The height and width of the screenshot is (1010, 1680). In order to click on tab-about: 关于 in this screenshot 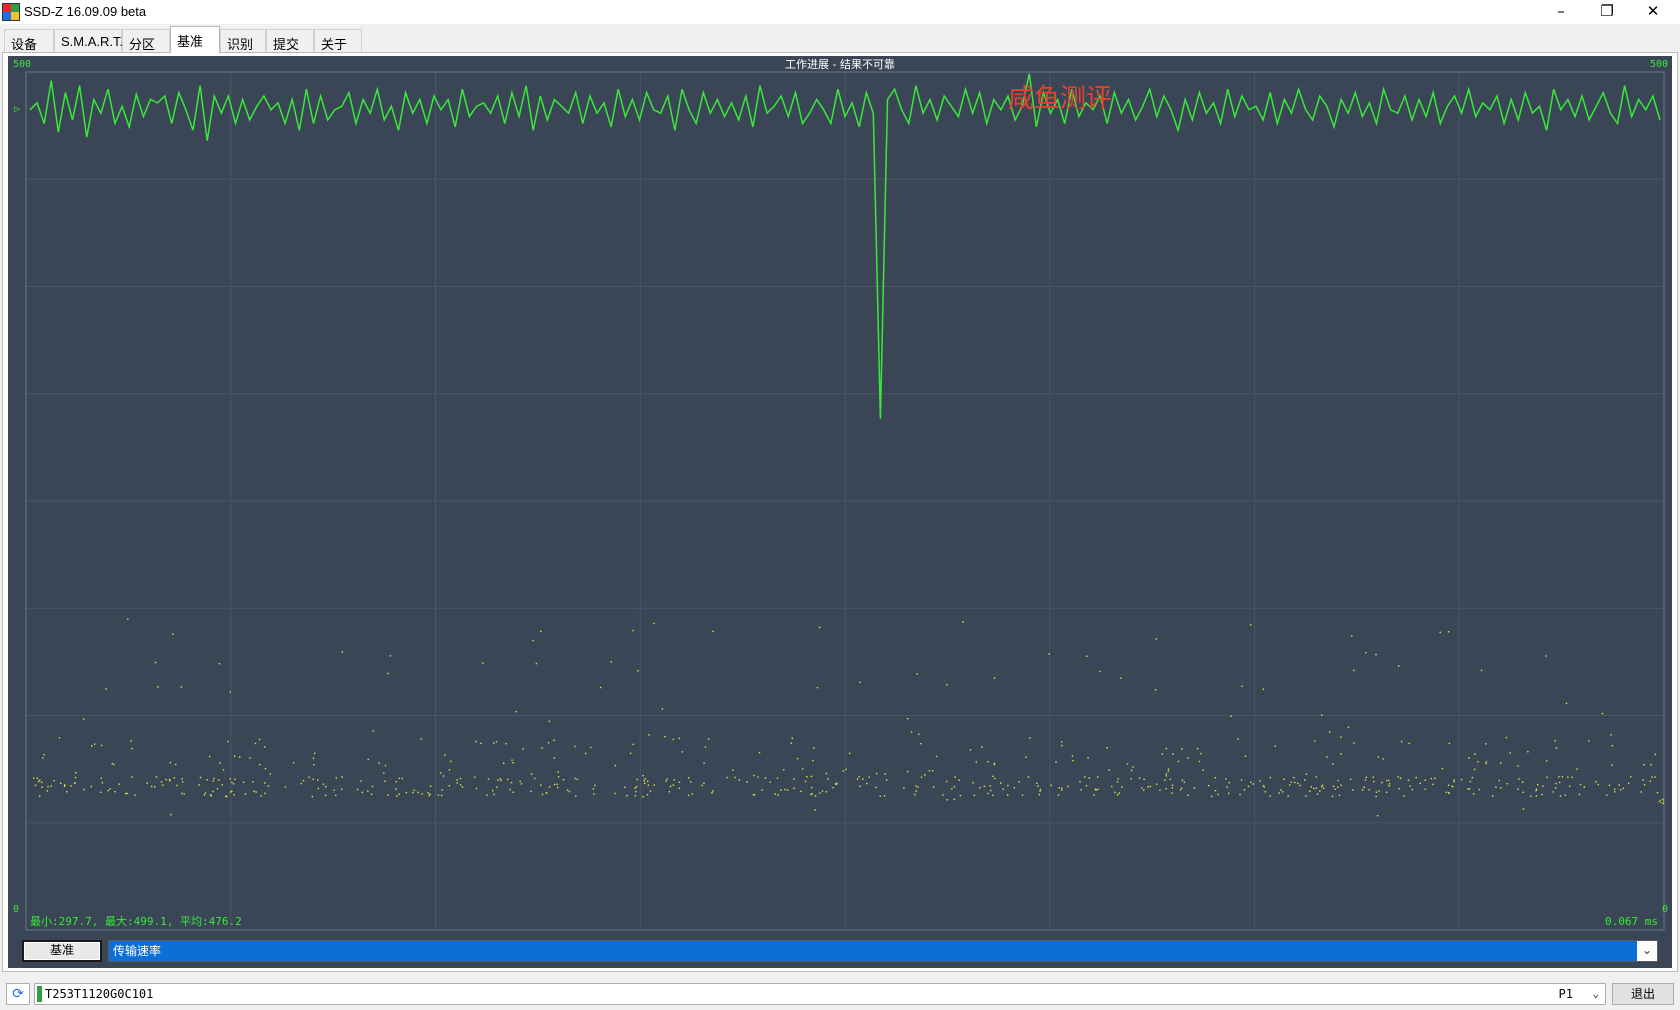, I will do `click(338, 40)`.